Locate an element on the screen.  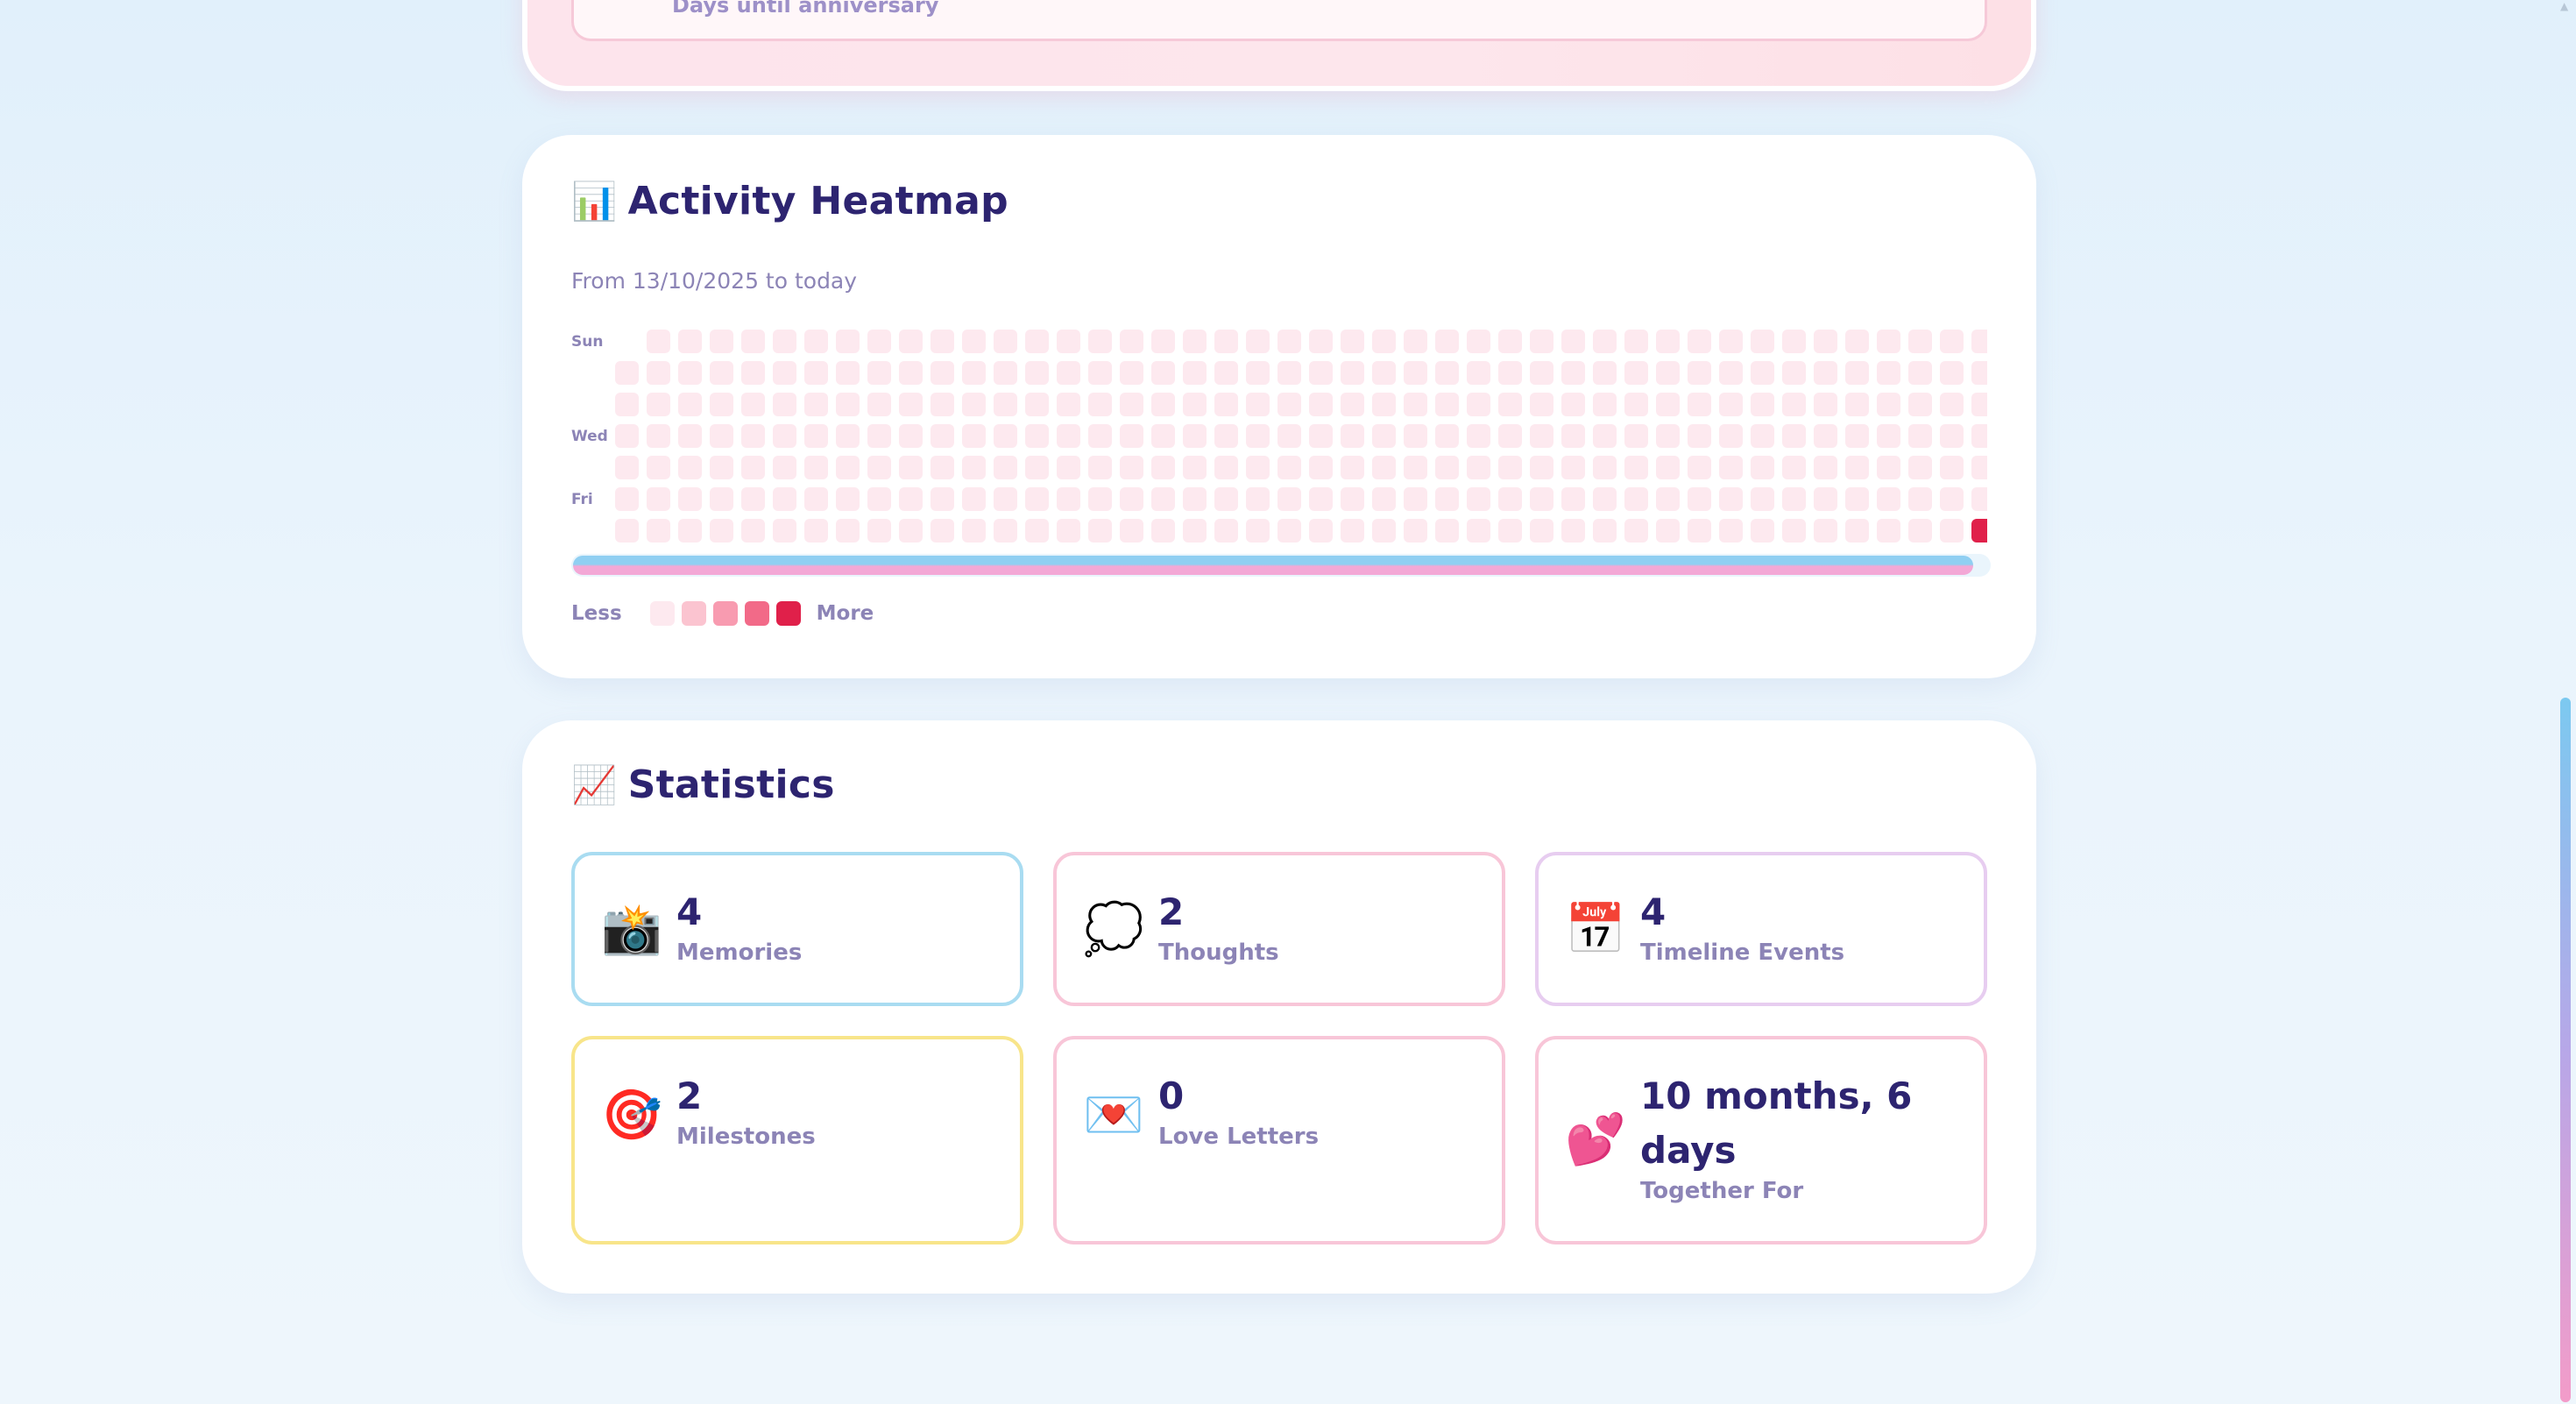
stat-tile-love-letters: 💌 0 Love Letters is located at coordinates (1279, 1140).